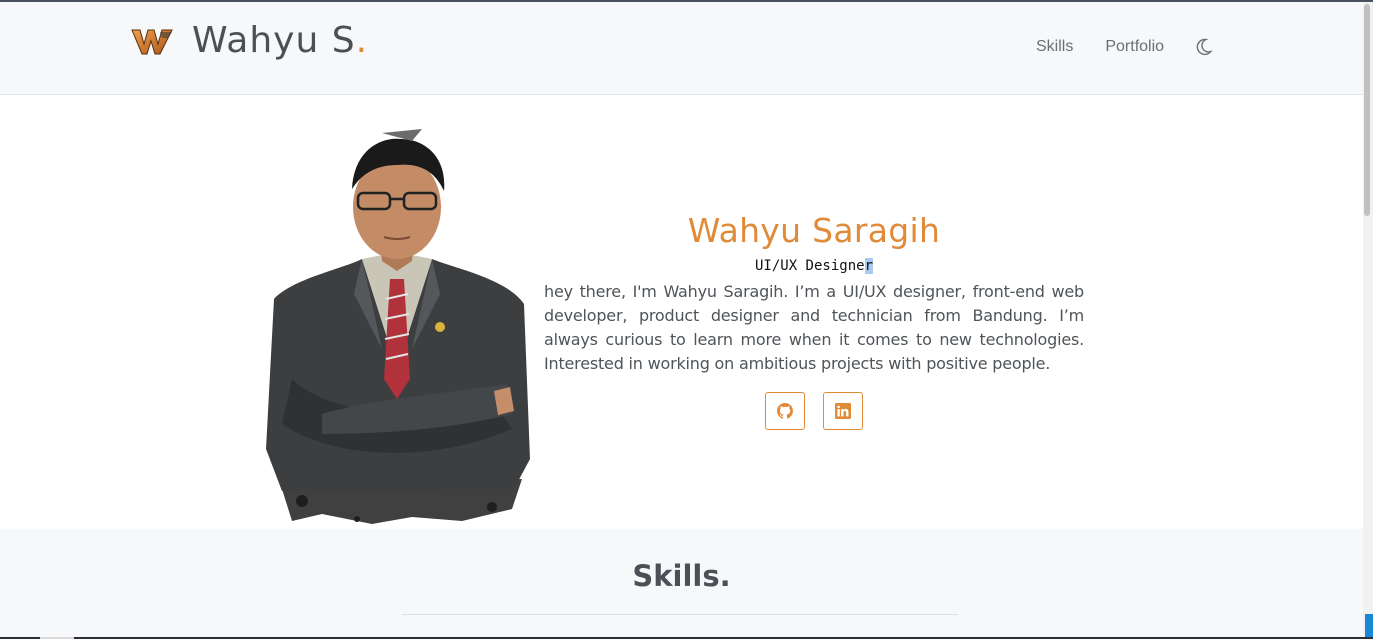 Image resolution: width=1373 pixels, height=639 pixels. I want to click on linkedin-button, so click(843, 411).